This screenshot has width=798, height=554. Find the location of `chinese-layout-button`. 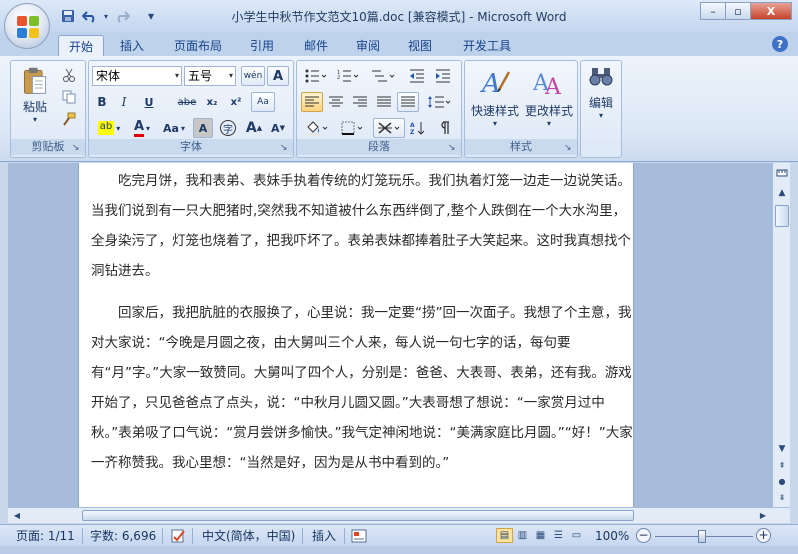

chinese-layout-button is located at coordinates (389, 128).